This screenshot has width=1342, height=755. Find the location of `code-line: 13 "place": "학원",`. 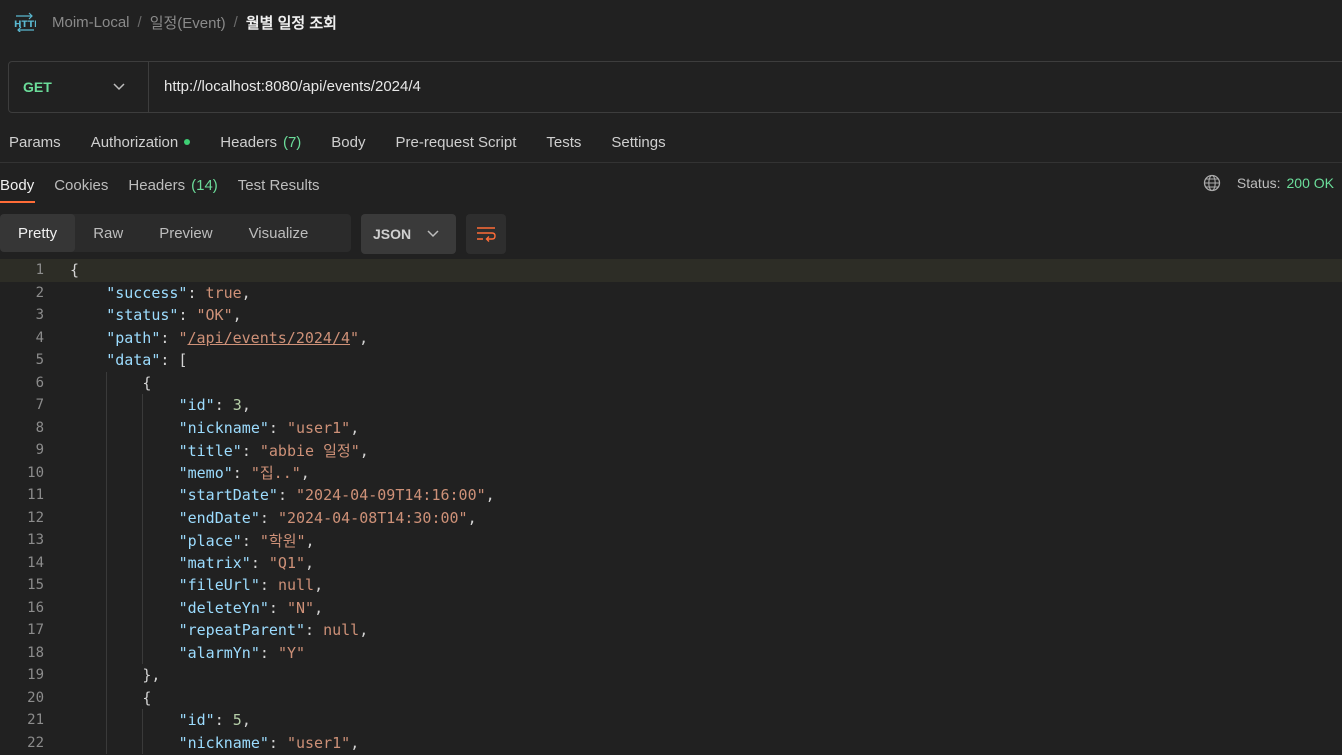

code-line: 13 "place": "학원", is located at coordinates (671, 540).